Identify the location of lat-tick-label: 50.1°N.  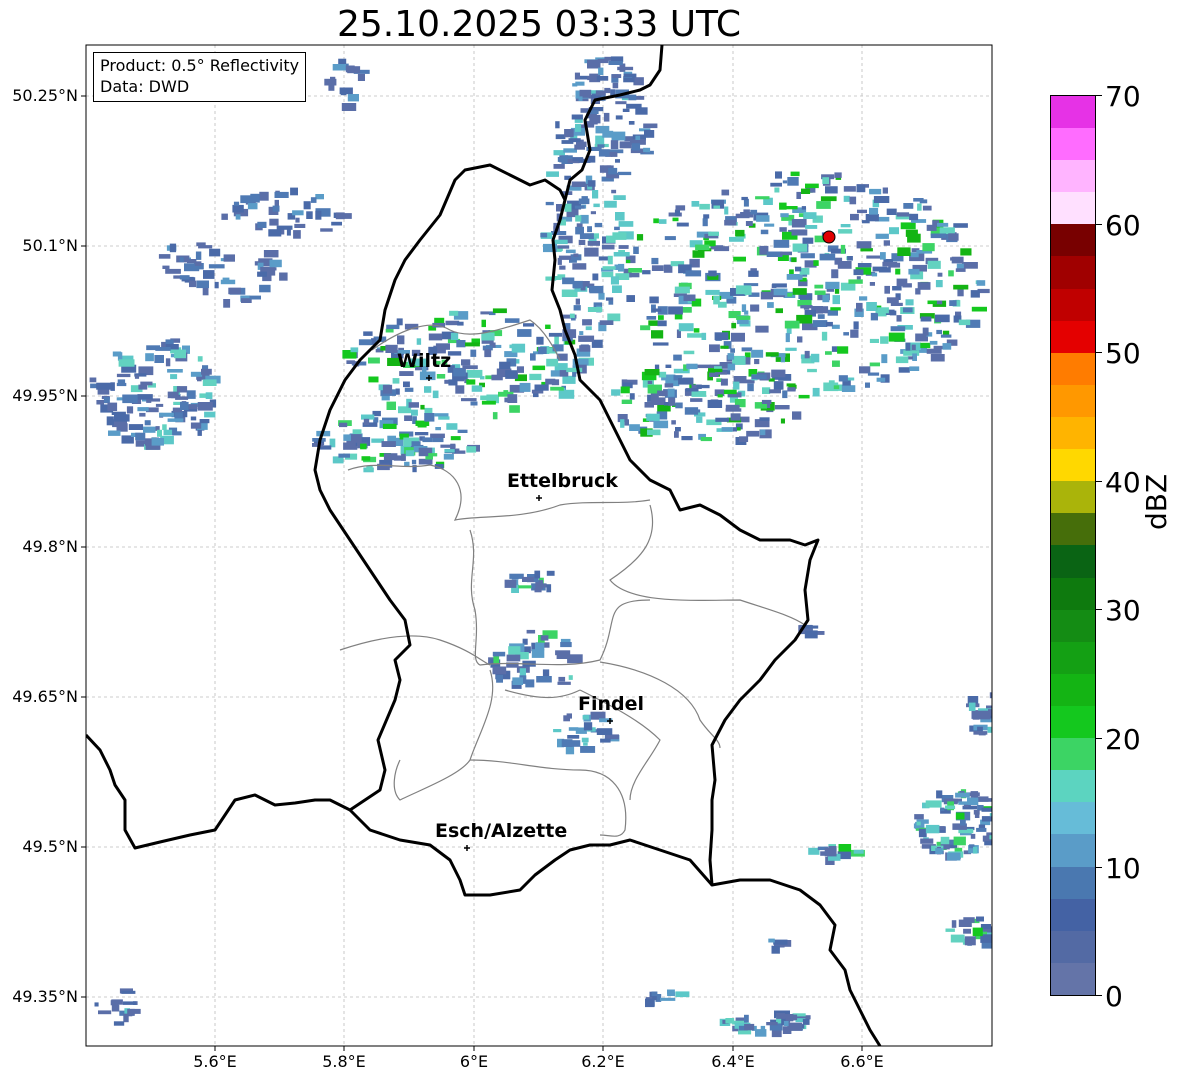
(50, 245).